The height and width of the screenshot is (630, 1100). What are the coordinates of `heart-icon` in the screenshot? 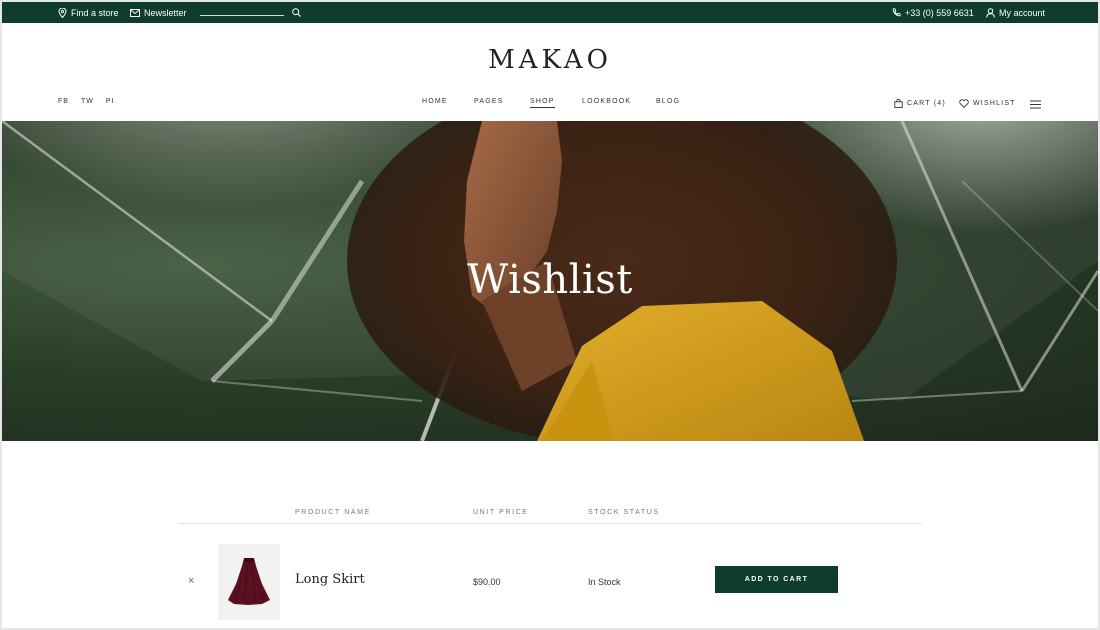 It's located at (964, 103).